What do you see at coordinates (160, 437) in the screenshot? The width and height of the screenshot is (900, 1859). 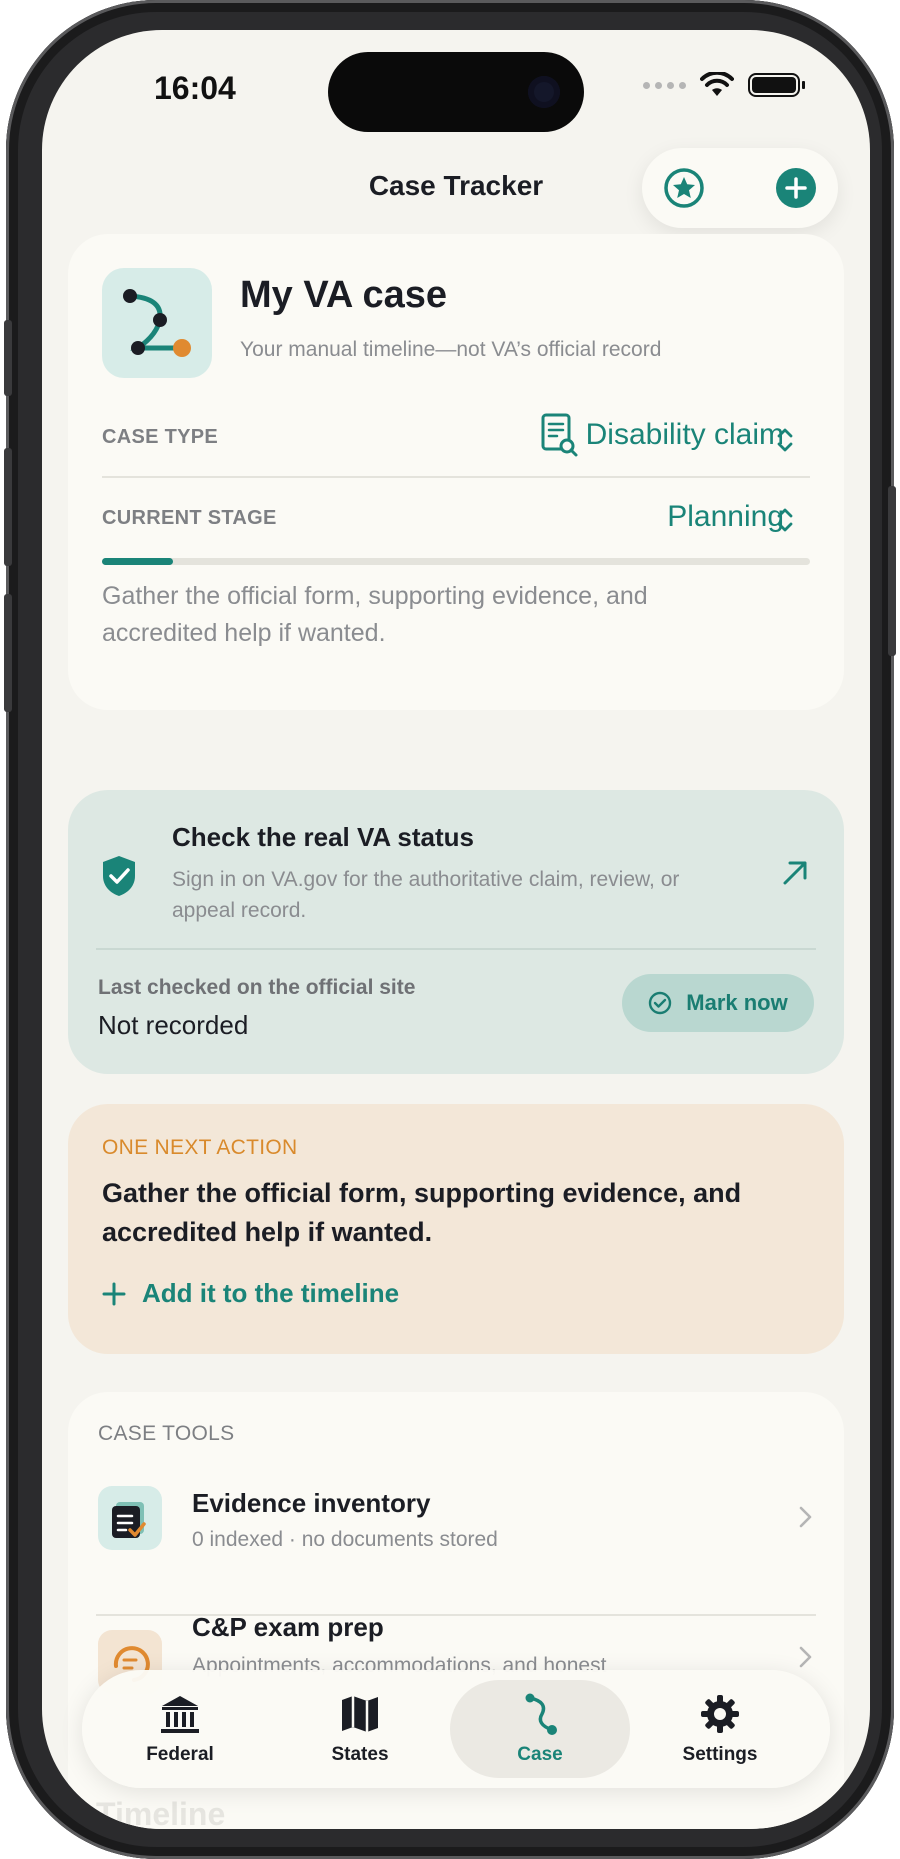 I see `case-type-label: CASE TYPE` at bounding box center [160, 437].